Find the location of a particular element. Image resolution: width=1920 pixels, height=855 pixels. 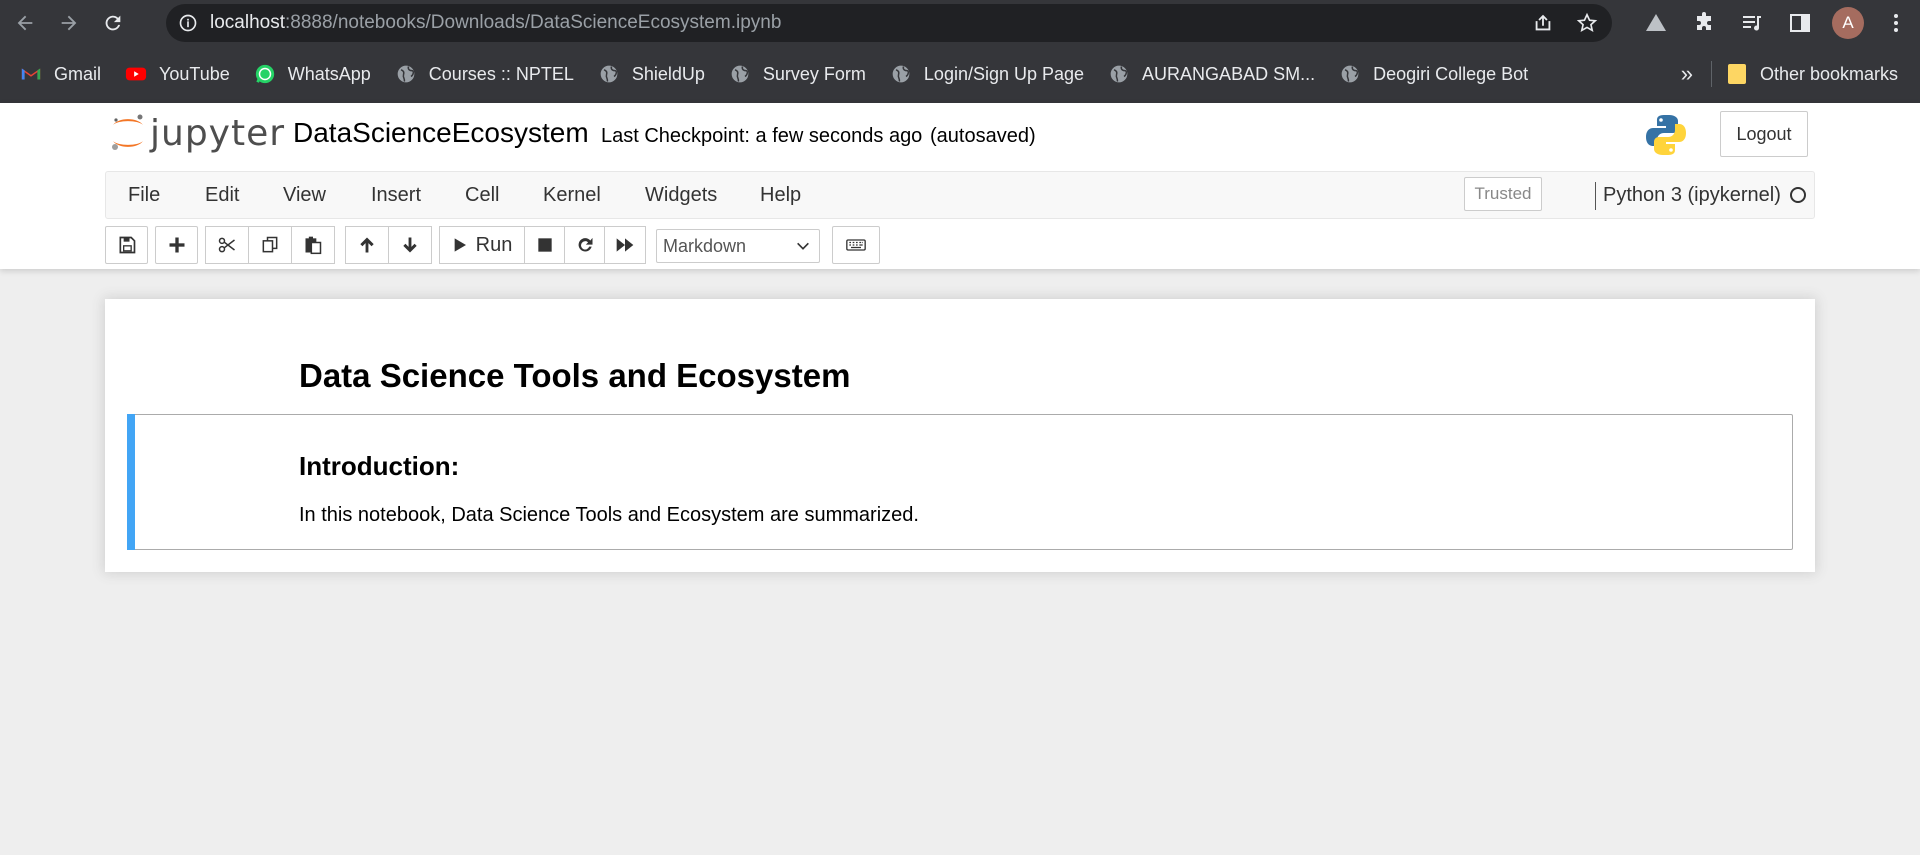

forward-button is located at coordinates (69, 23).